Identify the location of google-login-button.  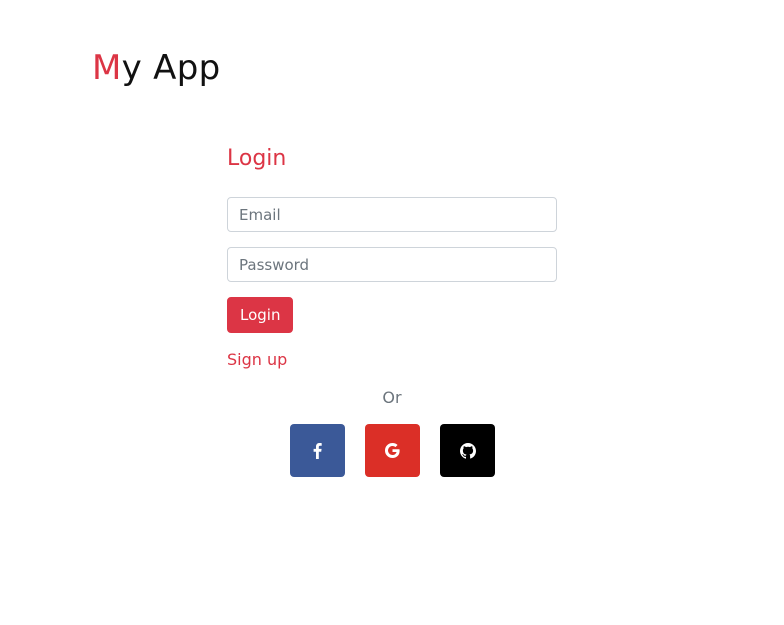
(392, 450).